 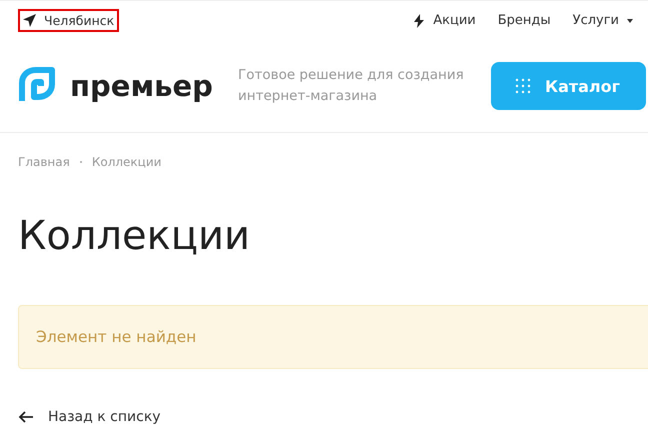 What do you see at coordinates (351, 86) in the screenshot?
I see `tagline: Готовое решение для создания интернет-магазина` at bounding box center [351, 86].